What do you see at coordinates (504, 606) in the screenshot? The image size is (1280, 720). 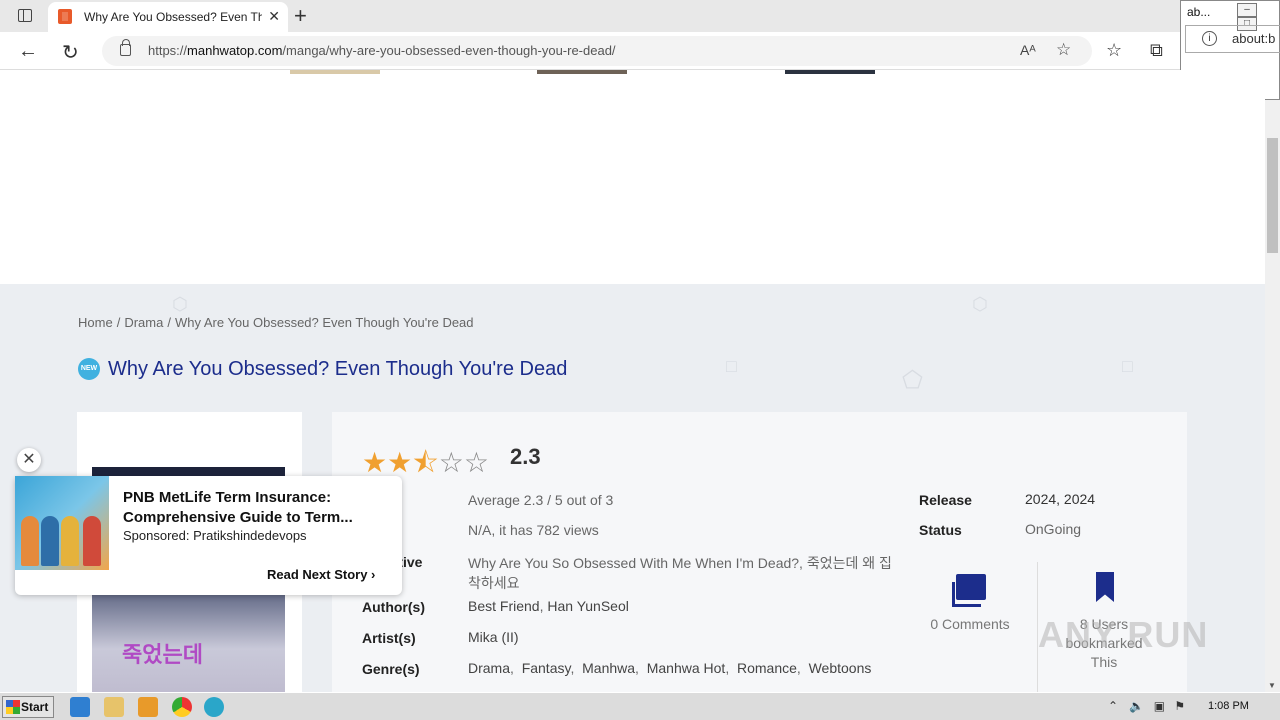 I see `author-link: Best Friend` at bounding box center [504, 606].